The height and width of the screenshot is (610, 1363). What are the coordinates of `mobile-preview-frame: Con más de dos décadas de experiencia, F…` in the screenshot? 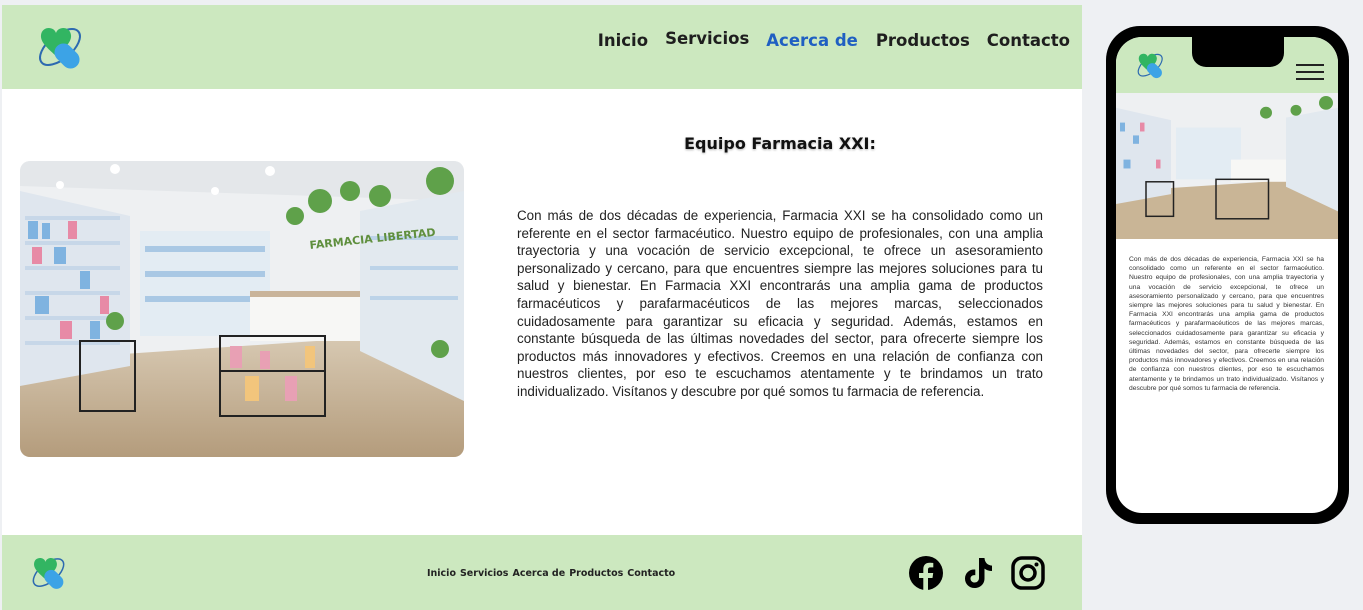 It's located at (1227, 275).